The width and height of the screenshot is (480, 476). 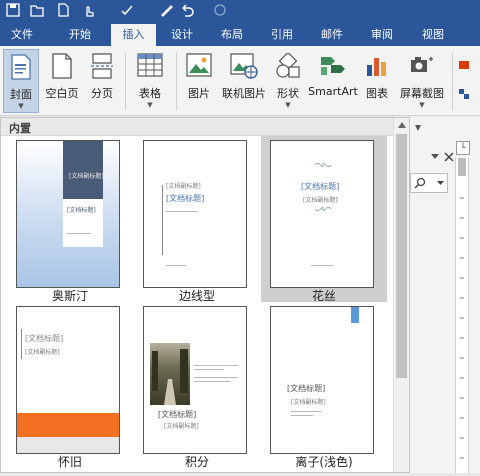 I want to click on tab-references: 引用, so click(x=282, y=35).